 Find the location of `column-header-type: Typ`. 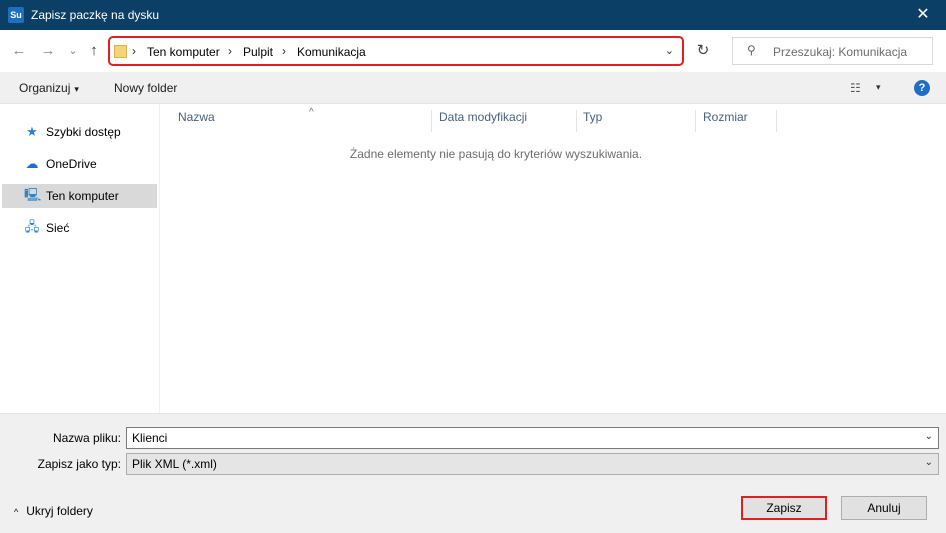

column-header-type: Typ is located at coordinates (636, 121).